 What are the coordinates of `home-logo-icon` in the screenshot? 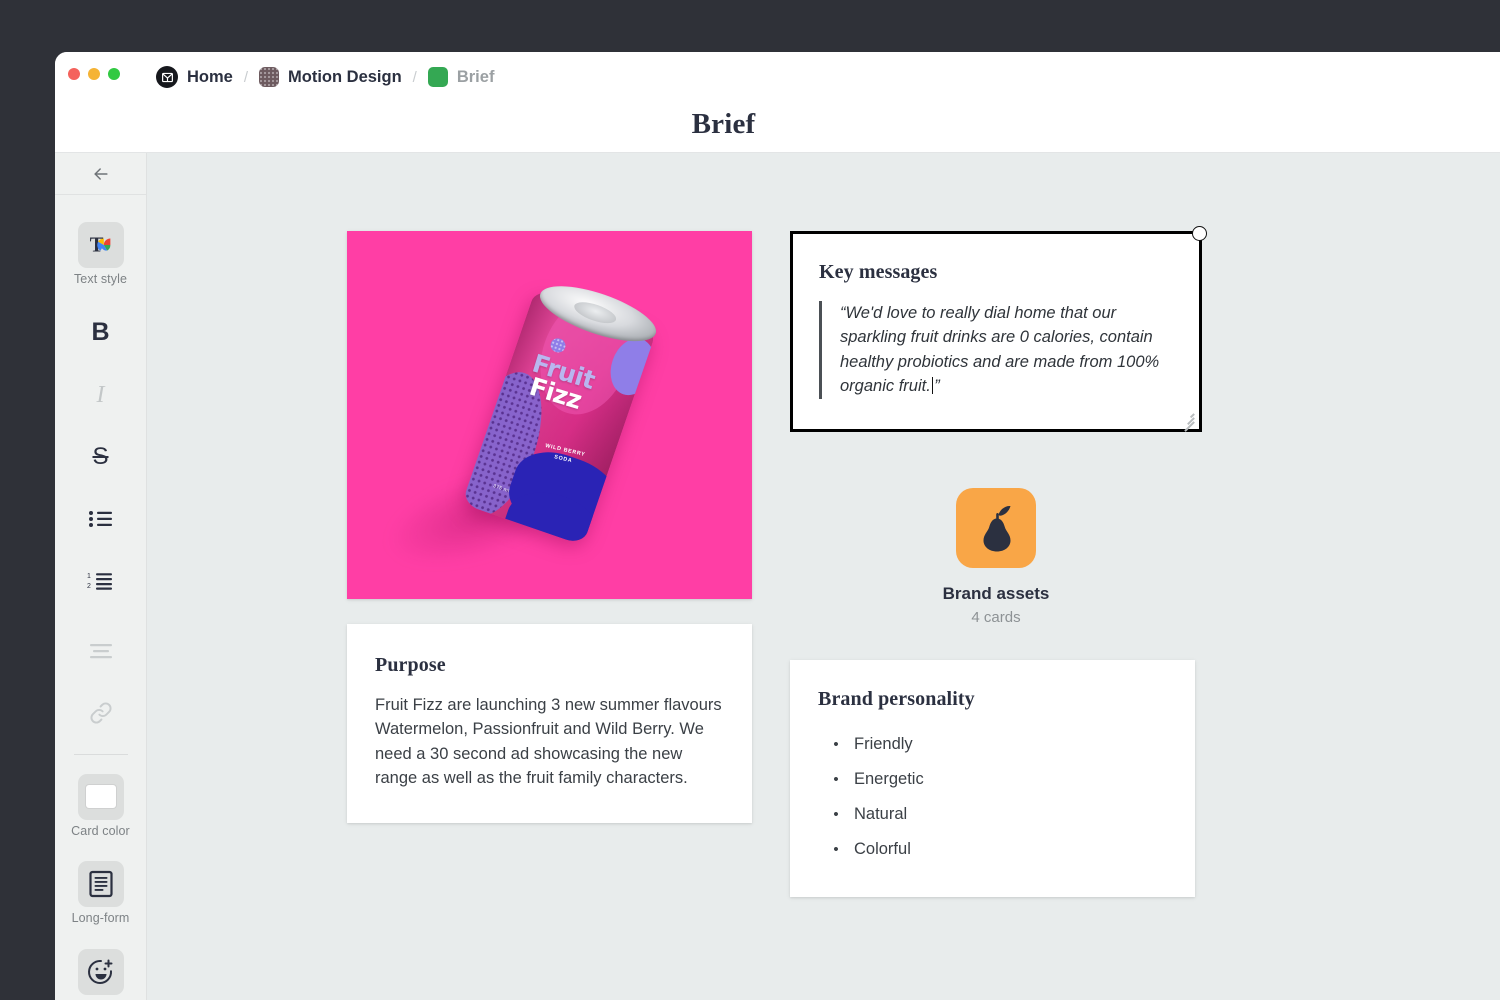 It's located at (167, 77).